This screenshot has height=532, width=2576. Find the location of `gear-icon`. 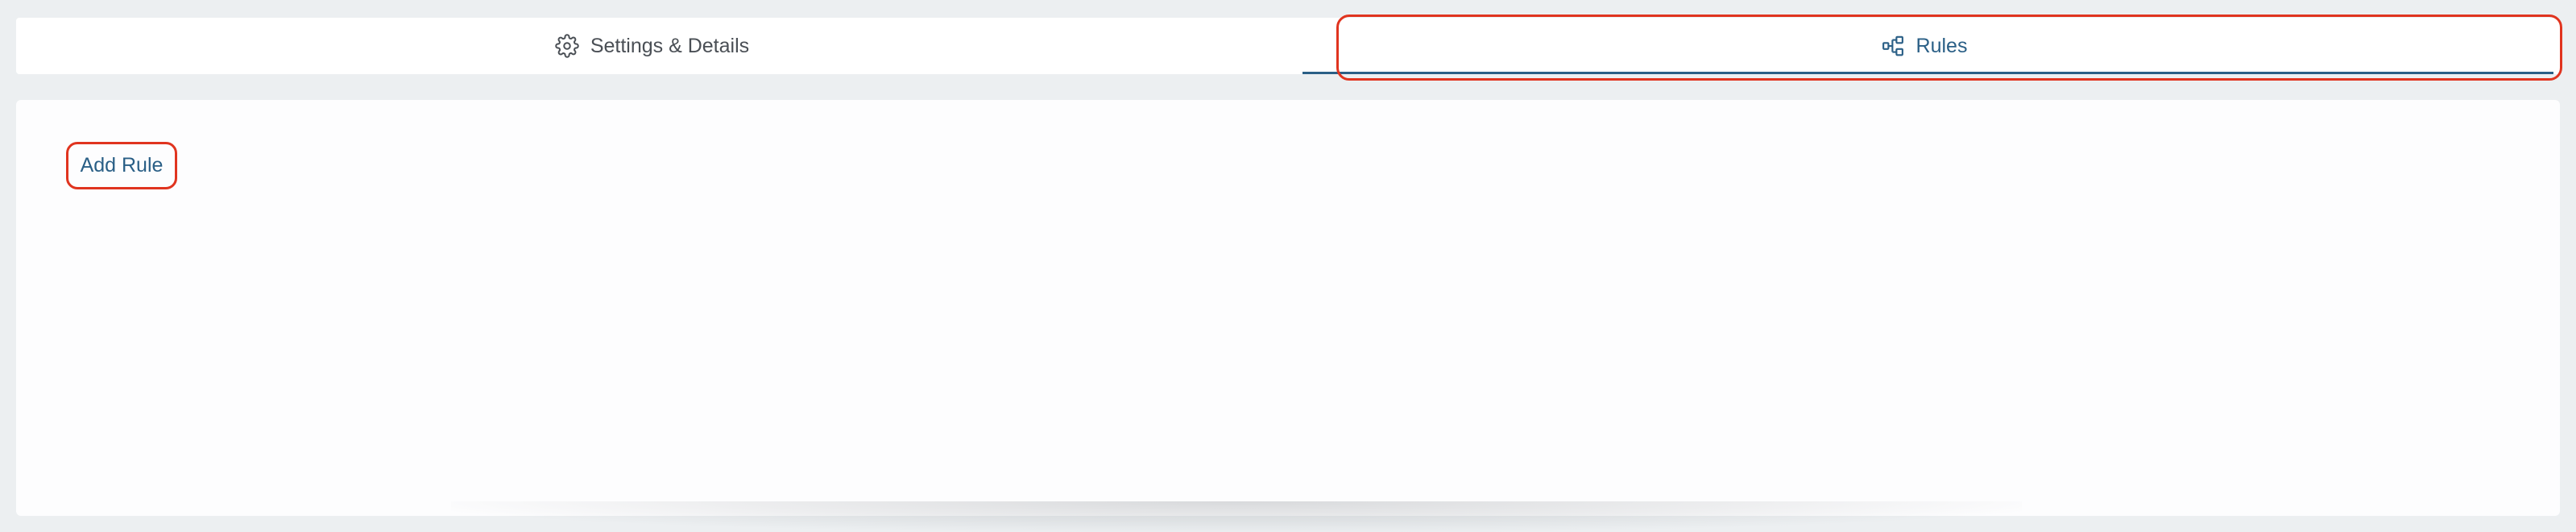

gear-icon is located at coordinates (567, 46).